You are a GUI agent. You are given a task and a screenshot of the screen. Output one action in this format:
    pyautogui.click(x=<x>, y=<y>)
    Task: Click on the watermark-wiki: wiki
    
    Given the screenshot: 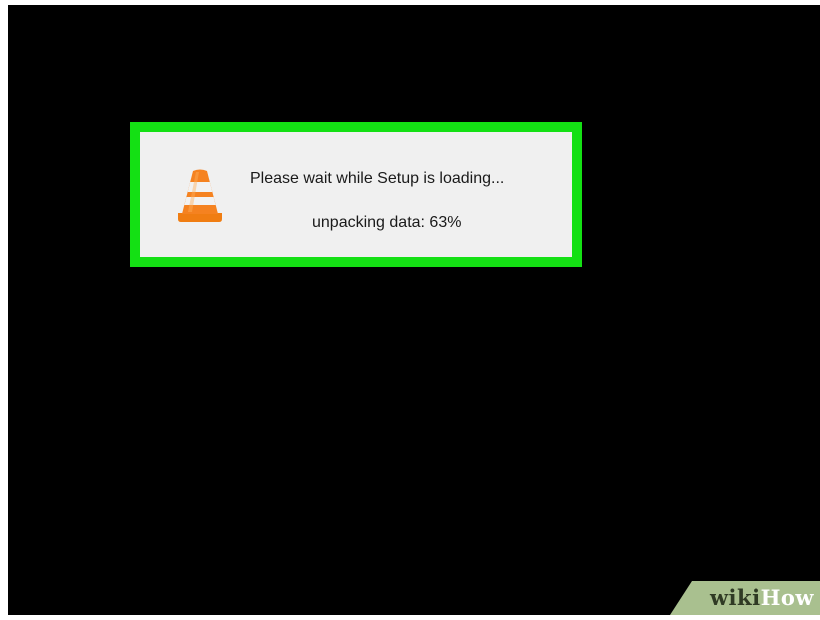 What is the action you would take?
    pyautogui.click(x=735, y=597)
    